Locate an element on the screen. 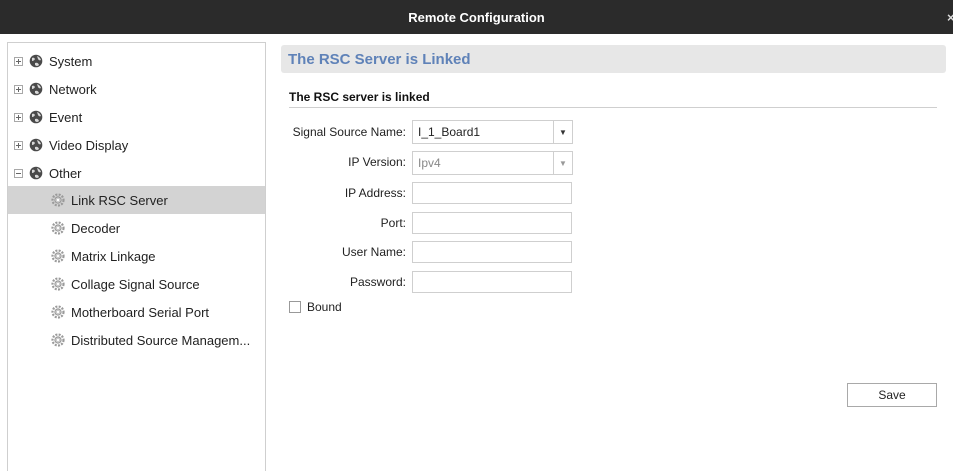  tree-item-label: Network is located at coordinates (73, 89).